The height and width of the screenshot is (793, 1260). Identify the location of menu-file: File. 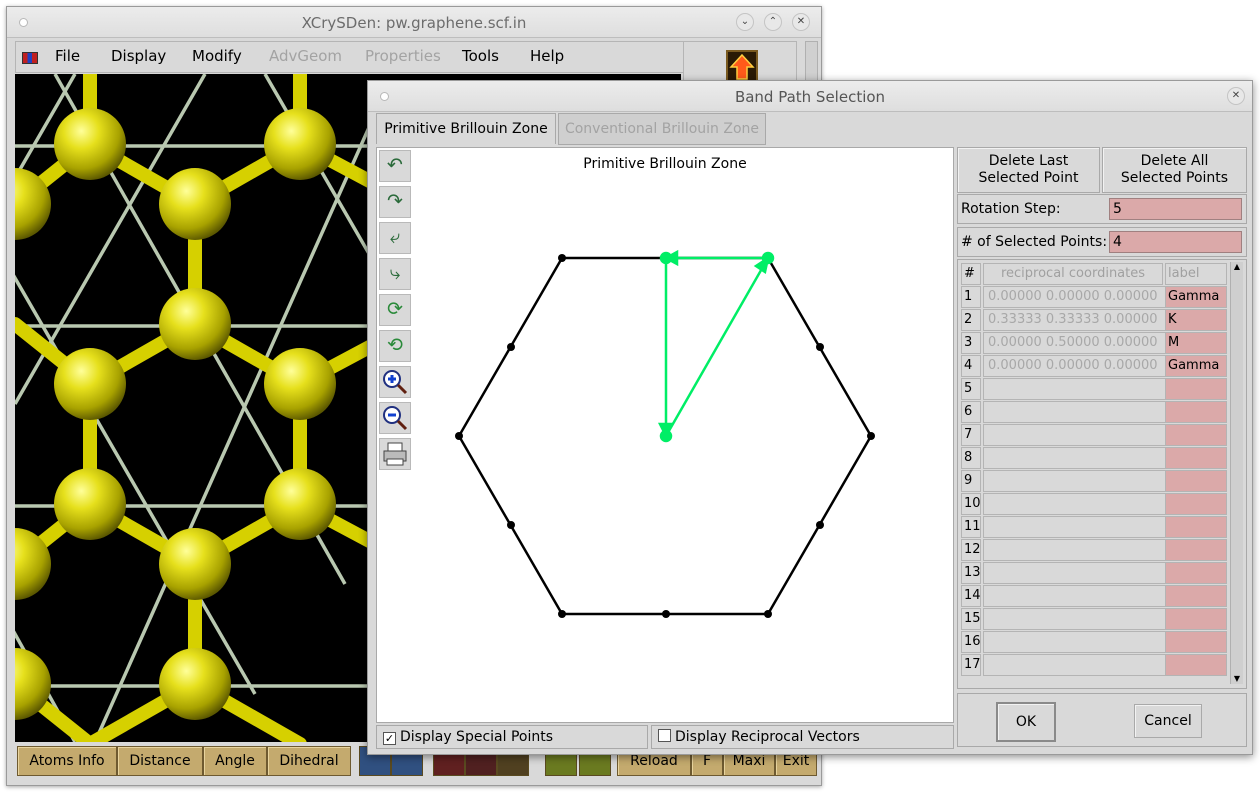
(67, 56).